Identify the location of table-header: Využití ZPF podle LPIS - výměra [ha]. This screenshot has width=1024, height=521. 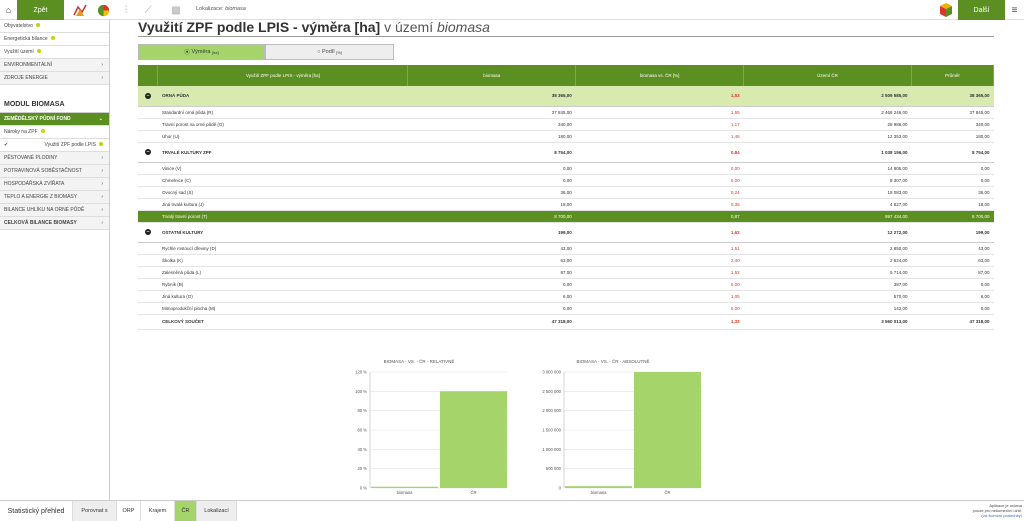
(283, 75).